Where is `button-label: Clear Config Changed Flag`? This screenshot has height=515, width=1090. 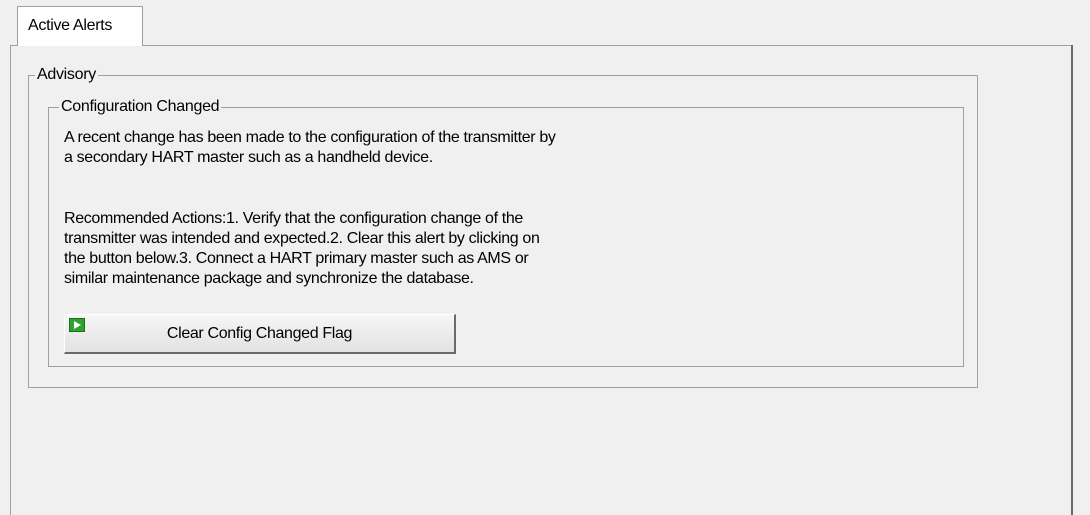 button-label: Clear Config Changed Flag is located at coordinates (259, 333).